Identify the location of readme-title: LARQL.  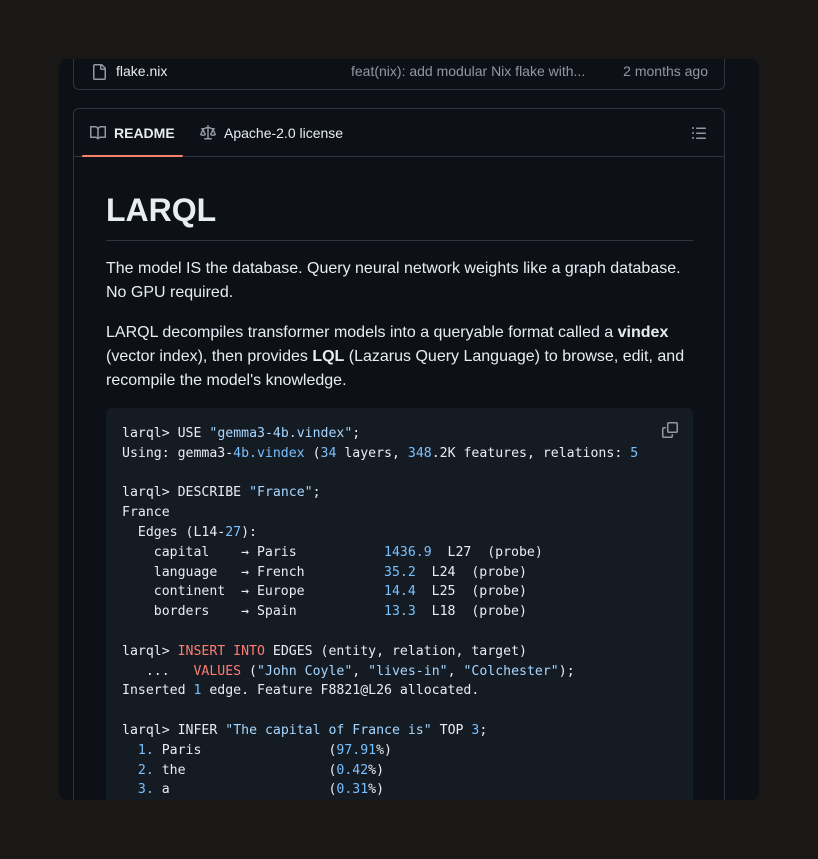
(399, 215).